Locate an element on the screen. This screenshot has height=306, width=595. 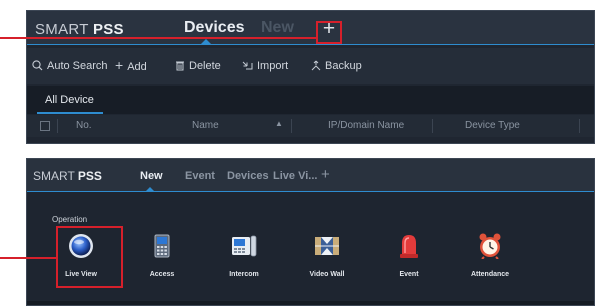
add-tab-button: + is located at coordinates (325, 174).